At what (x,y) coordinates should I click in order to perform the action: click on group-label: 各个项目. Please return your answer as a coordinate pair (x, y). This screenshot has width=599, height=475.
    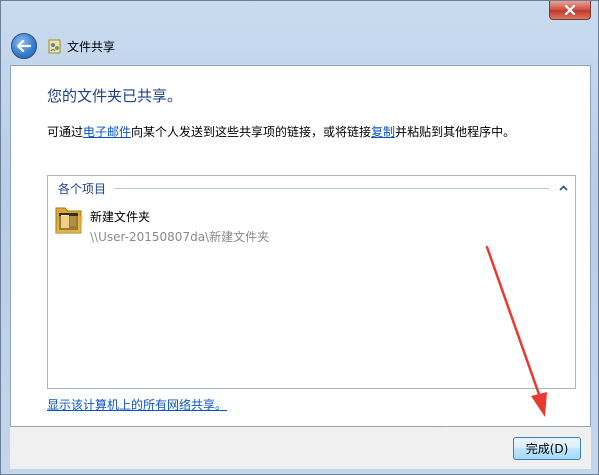
    Looking at the image, I should click on (82, 188).